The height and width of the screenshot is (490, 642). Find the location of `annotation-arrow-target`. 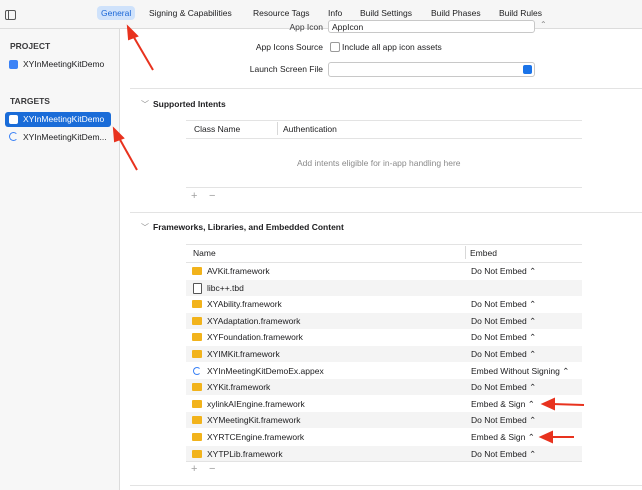

annotation-arrow-target is located at coordinates (127, 153).